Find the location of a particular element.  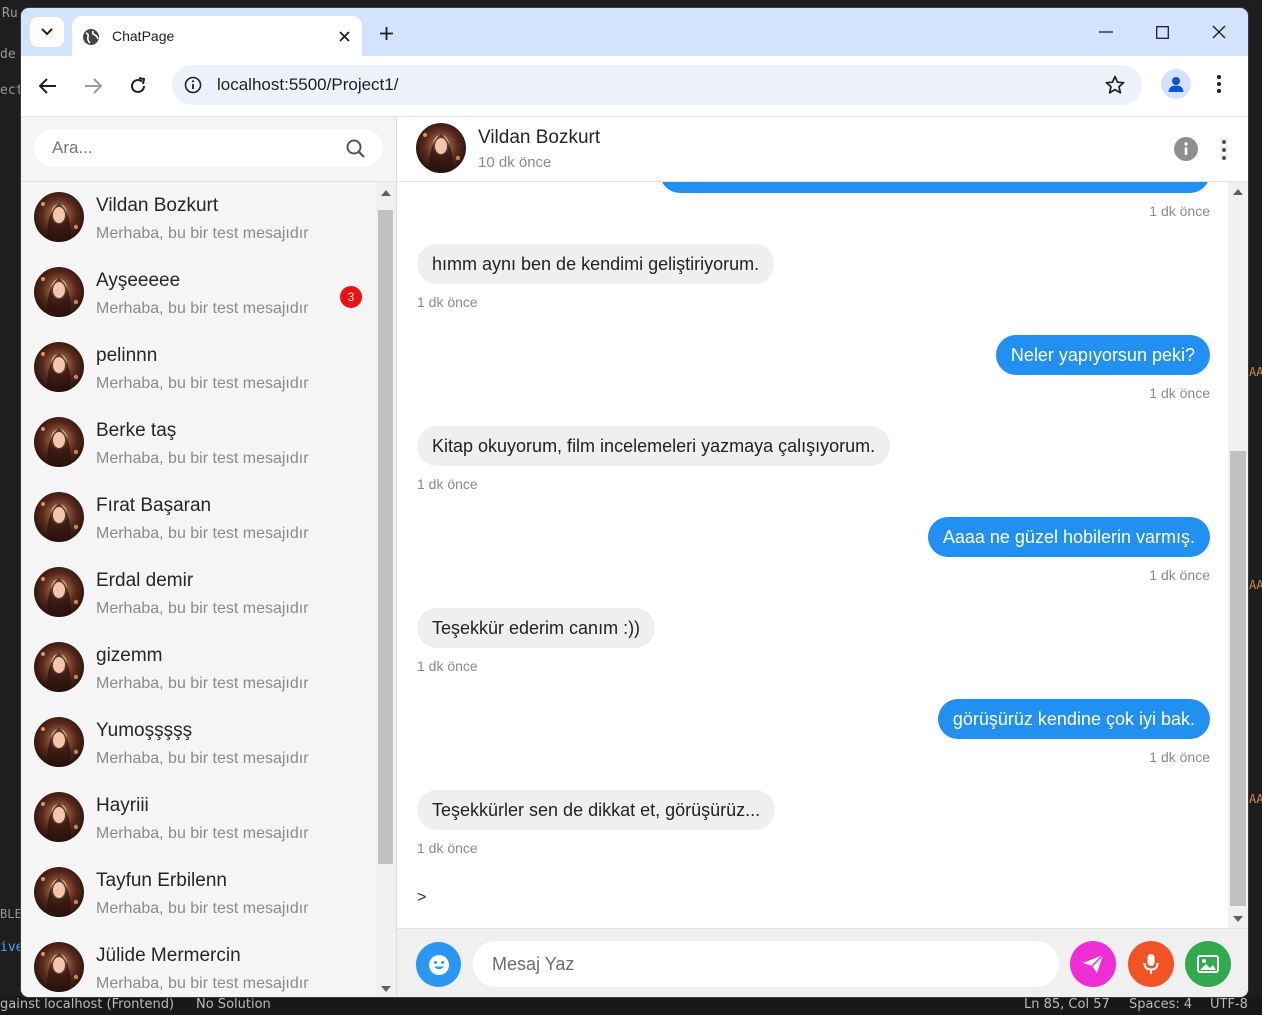

microphone-icon is located at coordinates (1151, 964).